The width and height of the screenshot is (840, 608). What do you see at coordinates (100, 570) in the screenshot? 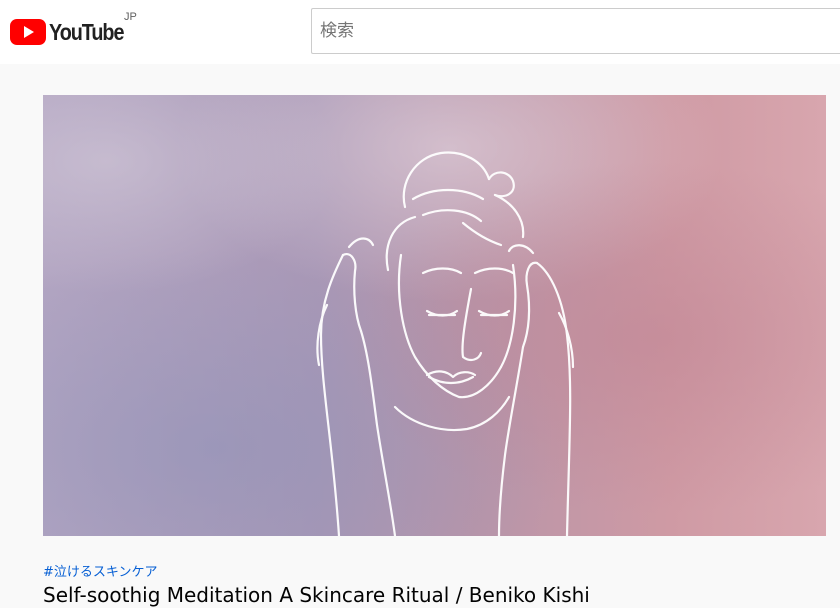
I see `hashtag-link: #泣けるスキンケア` at bounding box center [100, 570].